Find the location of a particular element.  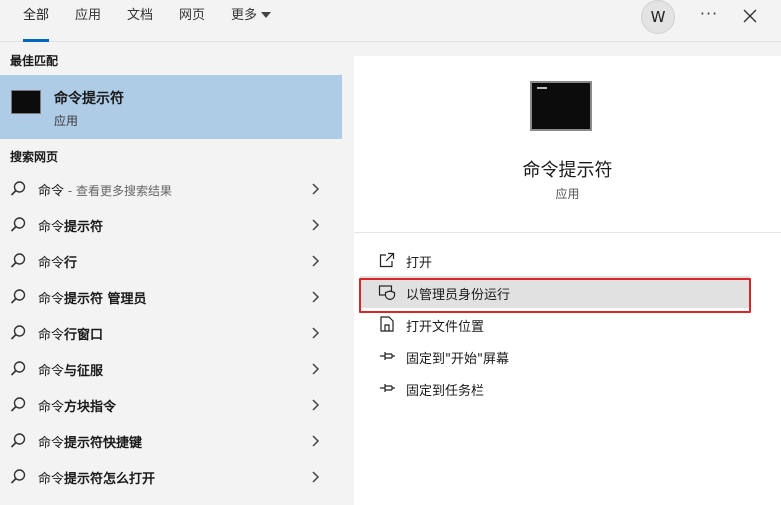

web-result-item: 命令行窗口 is located at coordinates (171, 333).